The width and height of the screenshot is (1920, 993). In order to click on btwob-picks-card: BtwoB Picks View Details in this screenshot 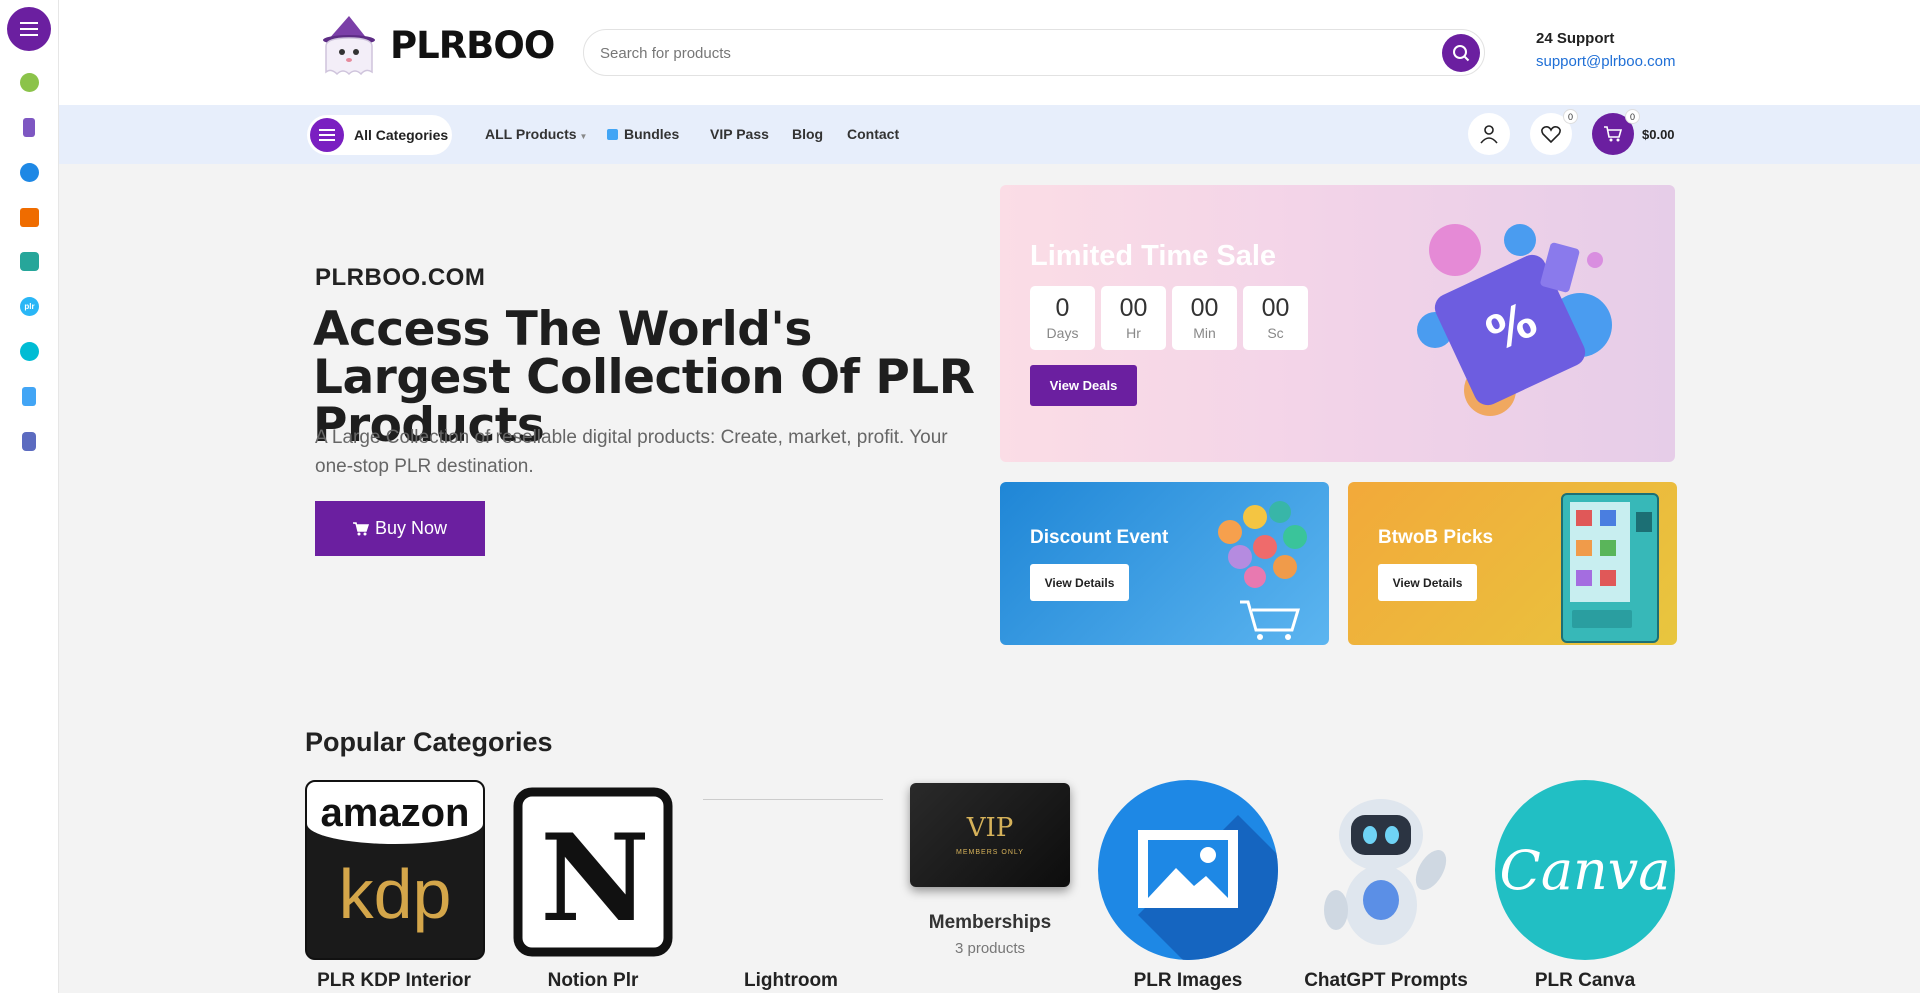, I will do `click(1512, 563)`.